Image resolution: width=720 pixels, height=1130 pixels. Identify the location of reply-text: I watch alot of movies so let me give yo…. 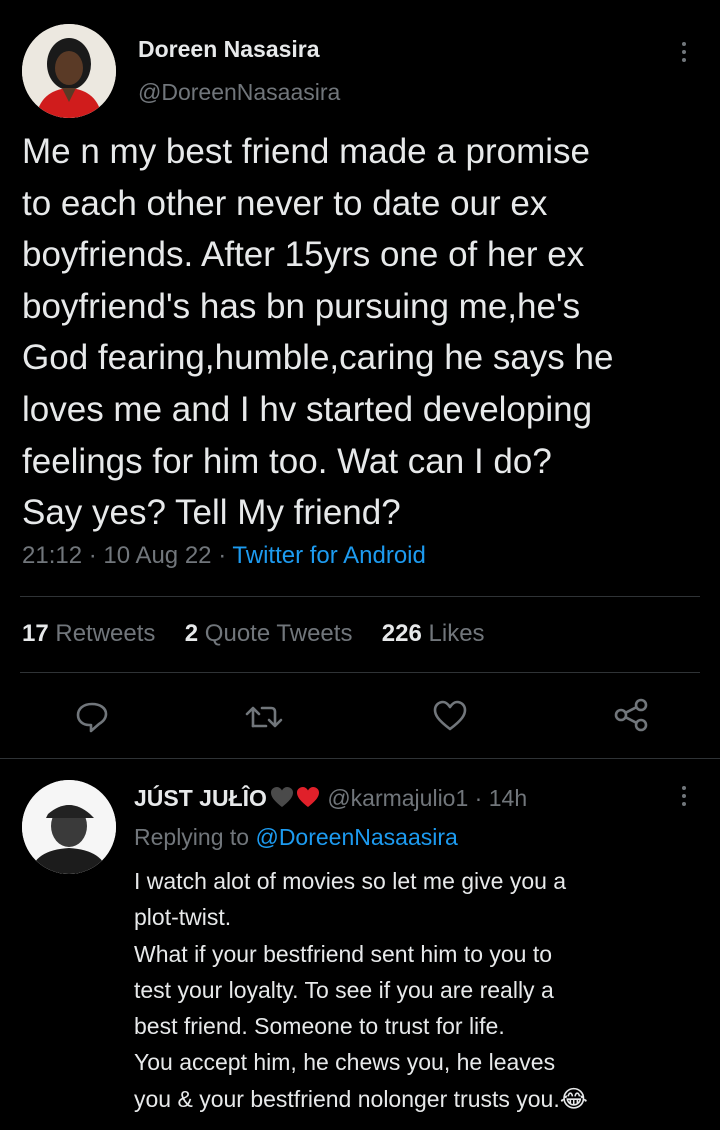
(361, 990).